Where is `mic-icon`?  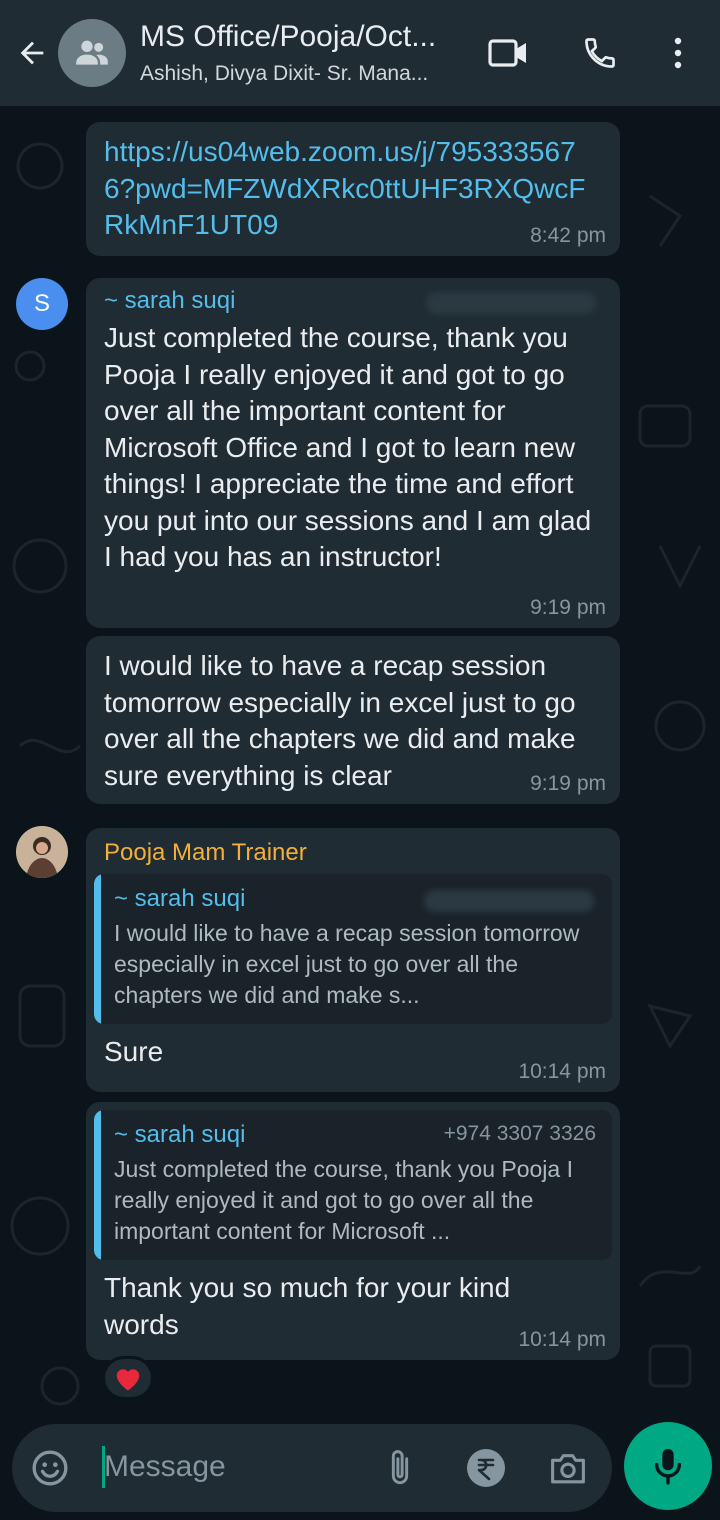 mic-icon is located at coordinates (668, 1467).